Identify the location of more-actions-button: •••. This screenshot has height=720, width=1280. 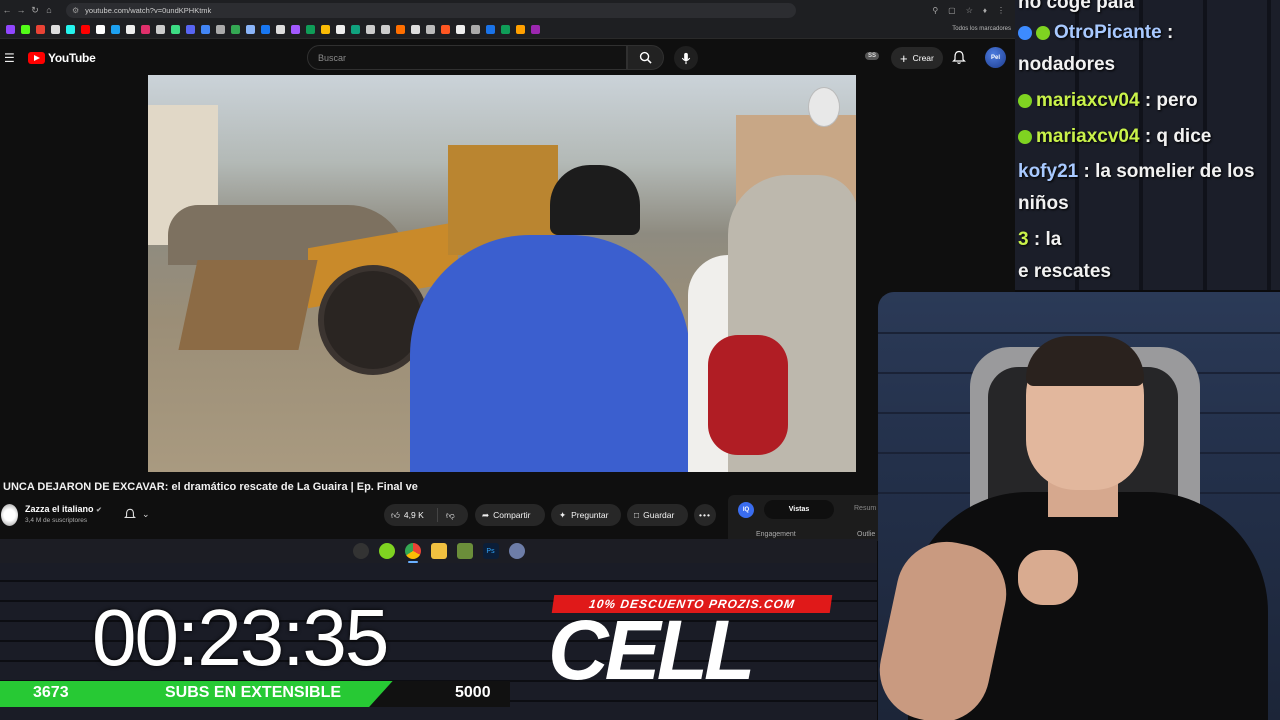
(705, 515).